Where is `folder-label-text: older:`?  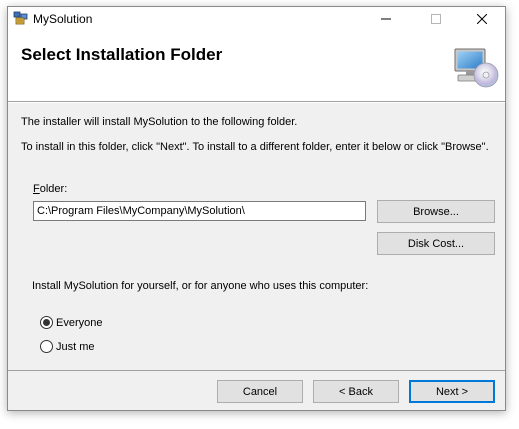 folder-label-text: older: is located at coordinates (53, 189).